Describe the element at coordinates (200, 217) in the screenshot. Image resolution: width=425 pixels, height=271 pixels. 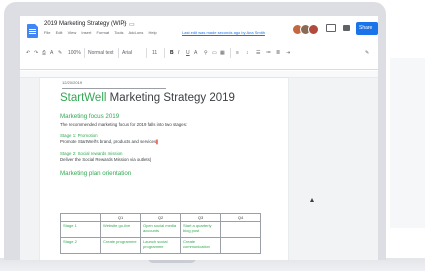
I see `table-header-cell: Q3` at that location.